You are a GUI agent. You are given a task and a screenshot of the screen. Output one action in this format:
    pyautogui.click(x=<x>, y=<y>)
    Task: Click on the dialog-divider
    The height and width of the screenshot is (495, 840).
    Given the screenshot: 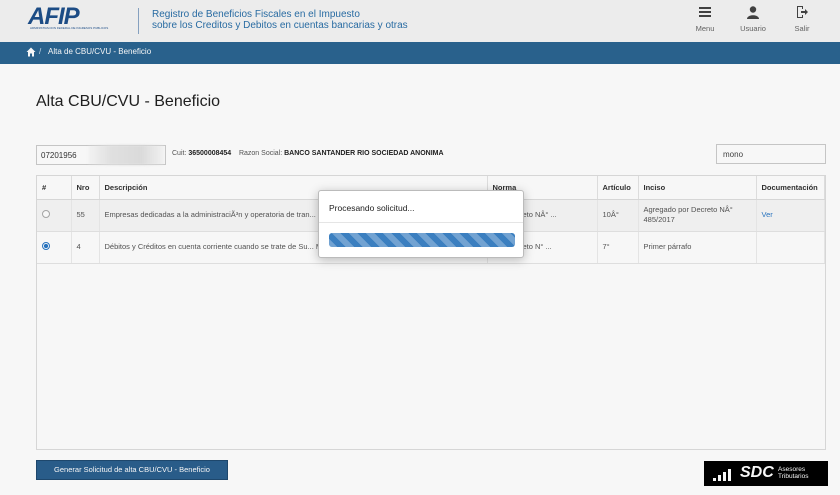 What is the action you would take?
    pyautogui.click(x=421, y=222)
    